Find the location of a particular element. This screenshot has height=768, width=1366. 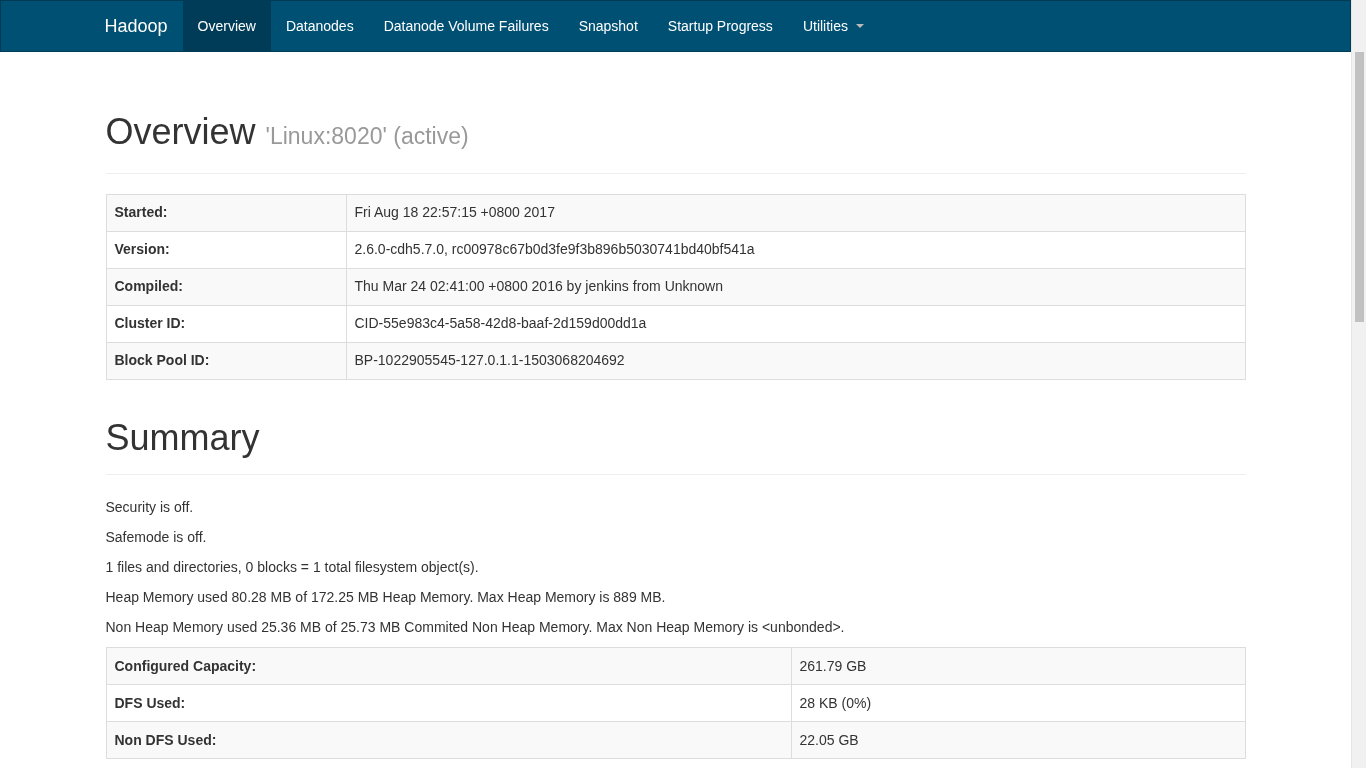

summary-text: Security is off. is located at coordinates (150, 508).